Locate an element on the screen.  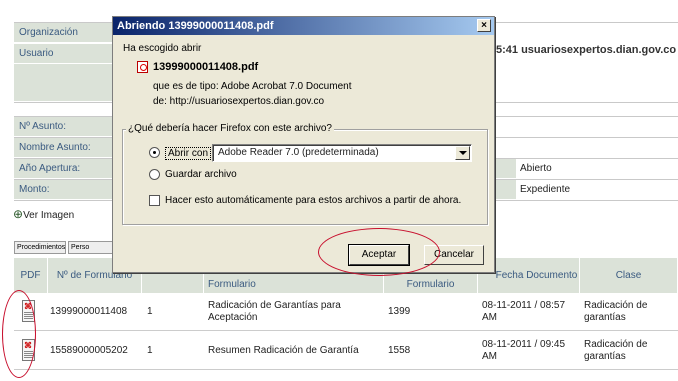
nombre-asunto-label: Nombre Asunto: is located at coordinates (64, 148).